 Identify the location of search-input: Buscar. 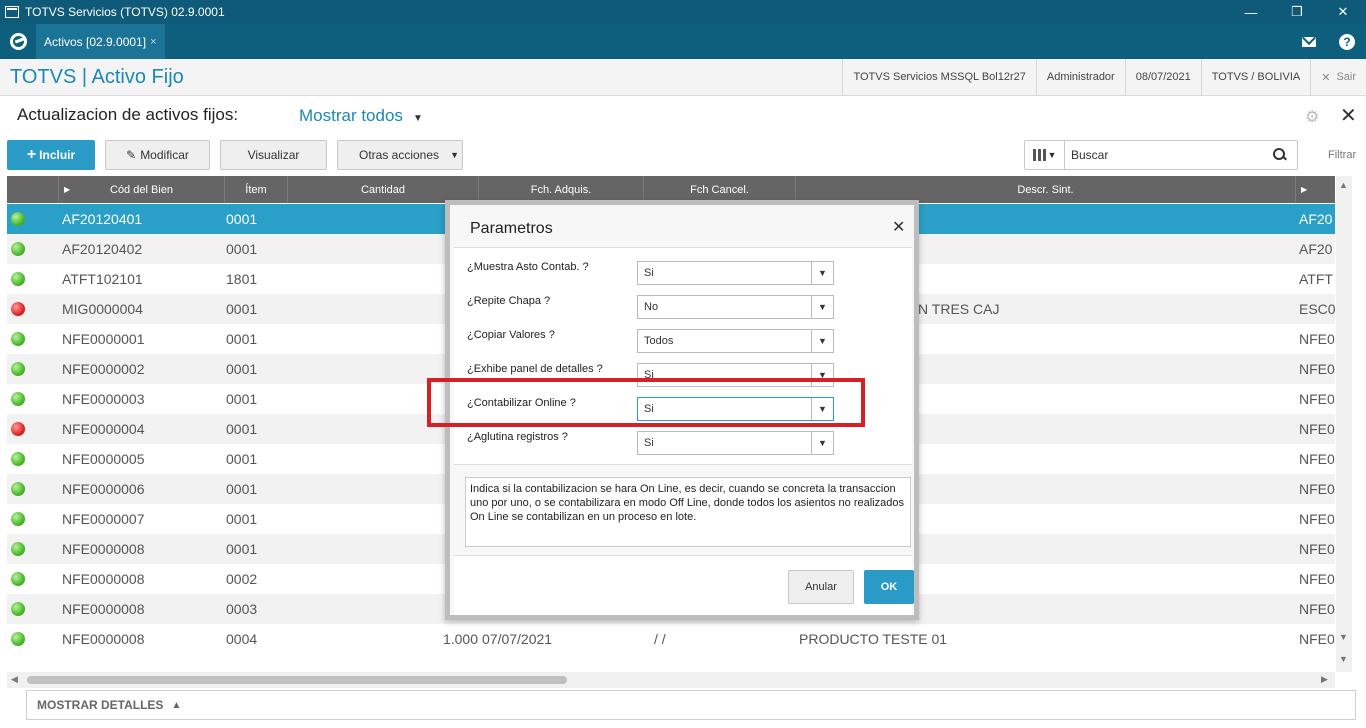
(1169, 155).